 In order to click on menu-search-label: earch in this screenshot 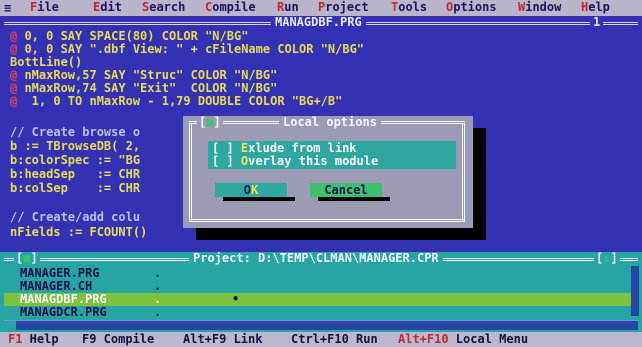, I will do `click(167, 7)`.